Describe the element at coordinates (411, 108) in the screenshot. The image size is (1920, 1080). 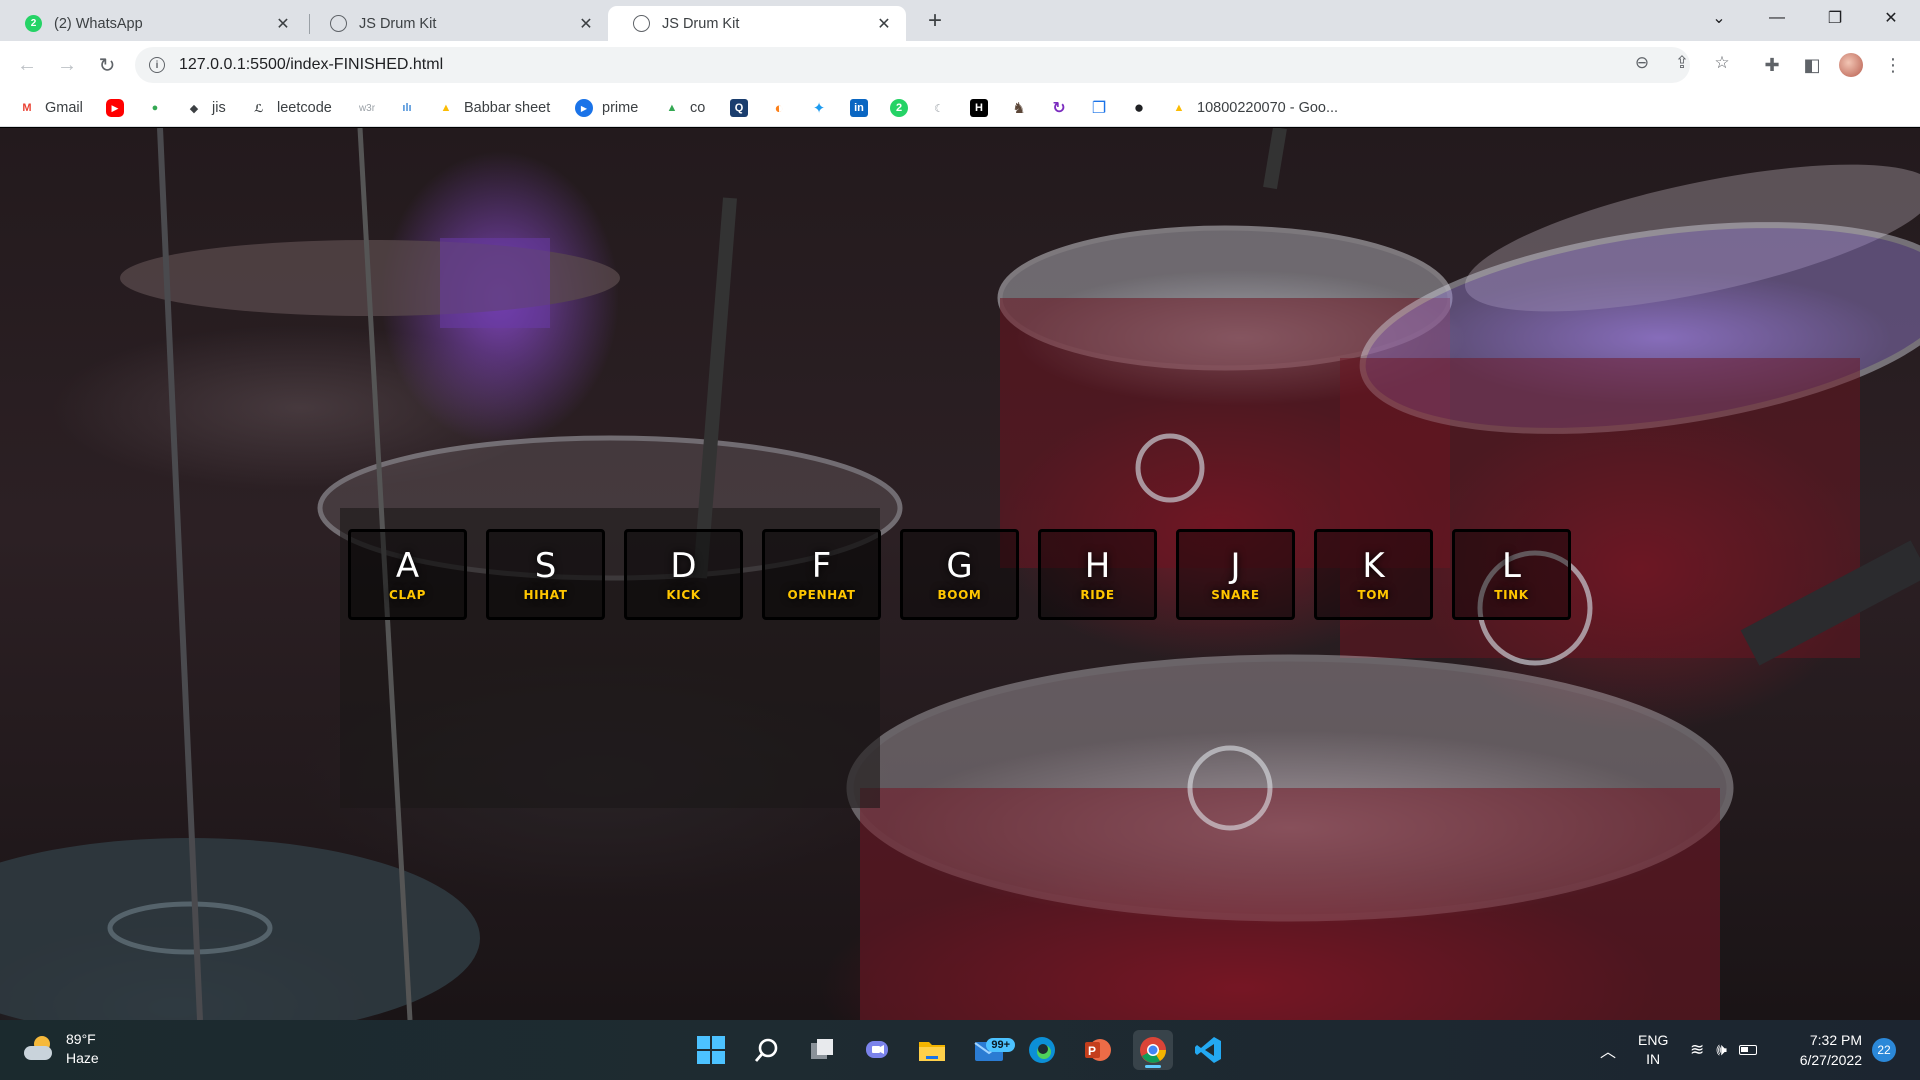
I see `bookmark-chart: ılı` at that location.